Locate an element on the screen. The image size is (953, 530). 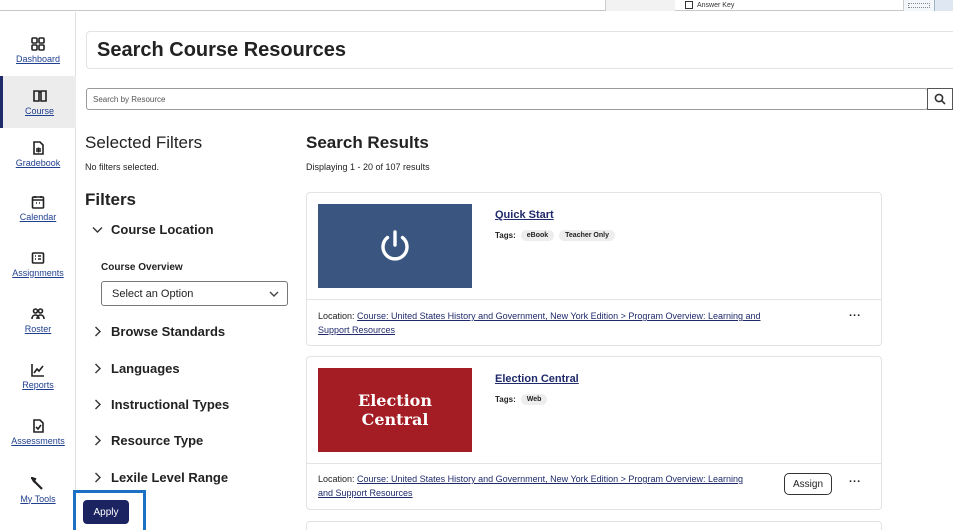
filter-label: Resource Type is located at coordinates (157, 440).